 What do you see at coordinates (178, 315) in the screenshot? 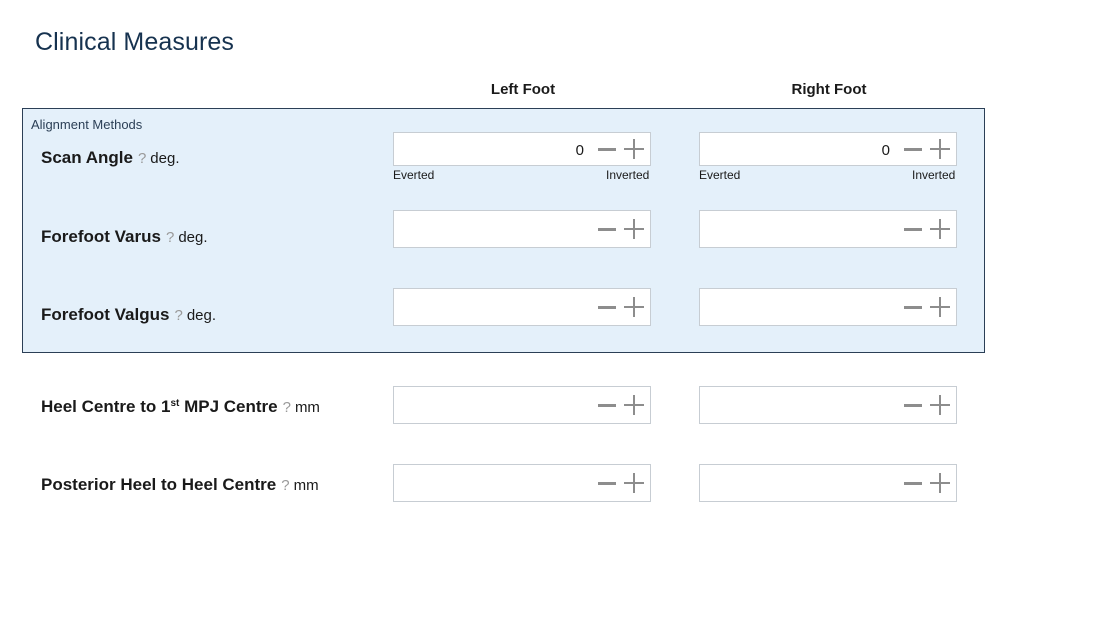
I see `forefoot-valgus-help-icon: ?` at bounding box center [178, 315].